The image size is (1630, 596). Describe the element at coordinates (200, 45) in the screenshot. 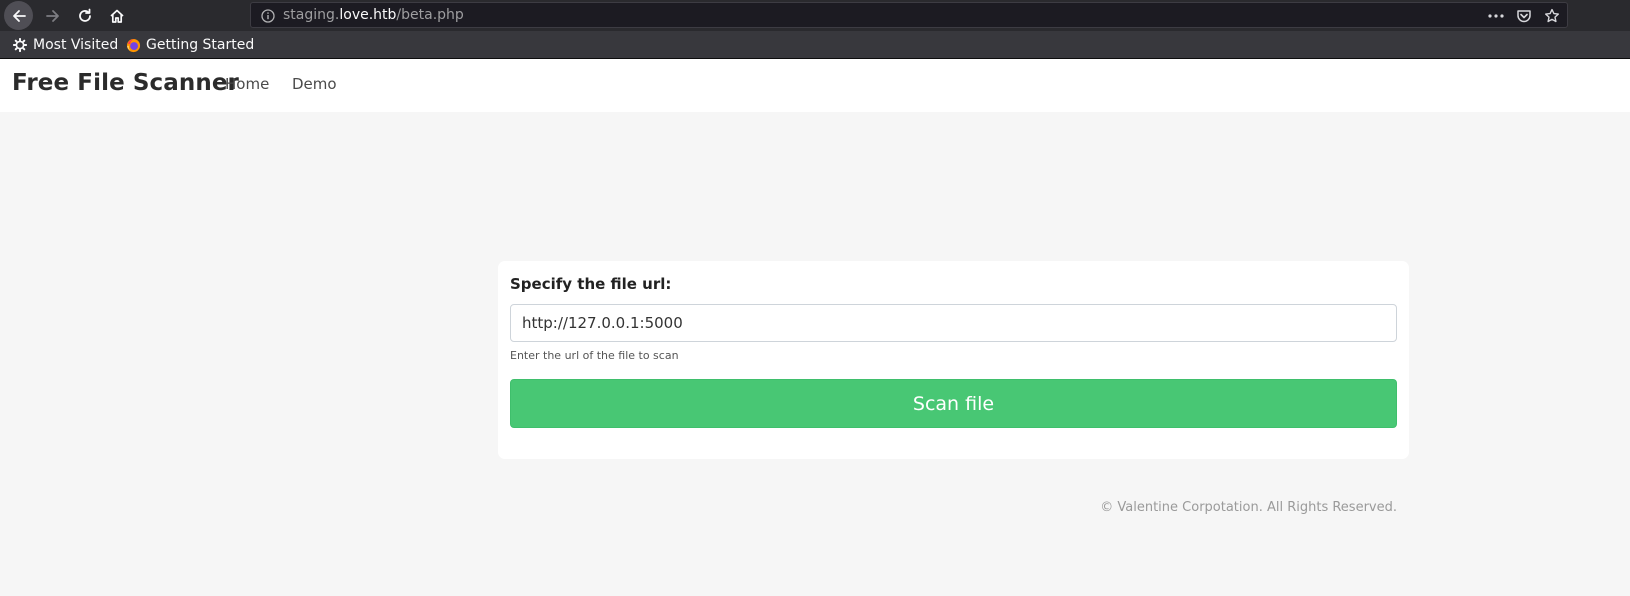

I see `bookmark-label: Getting Started` at that location.